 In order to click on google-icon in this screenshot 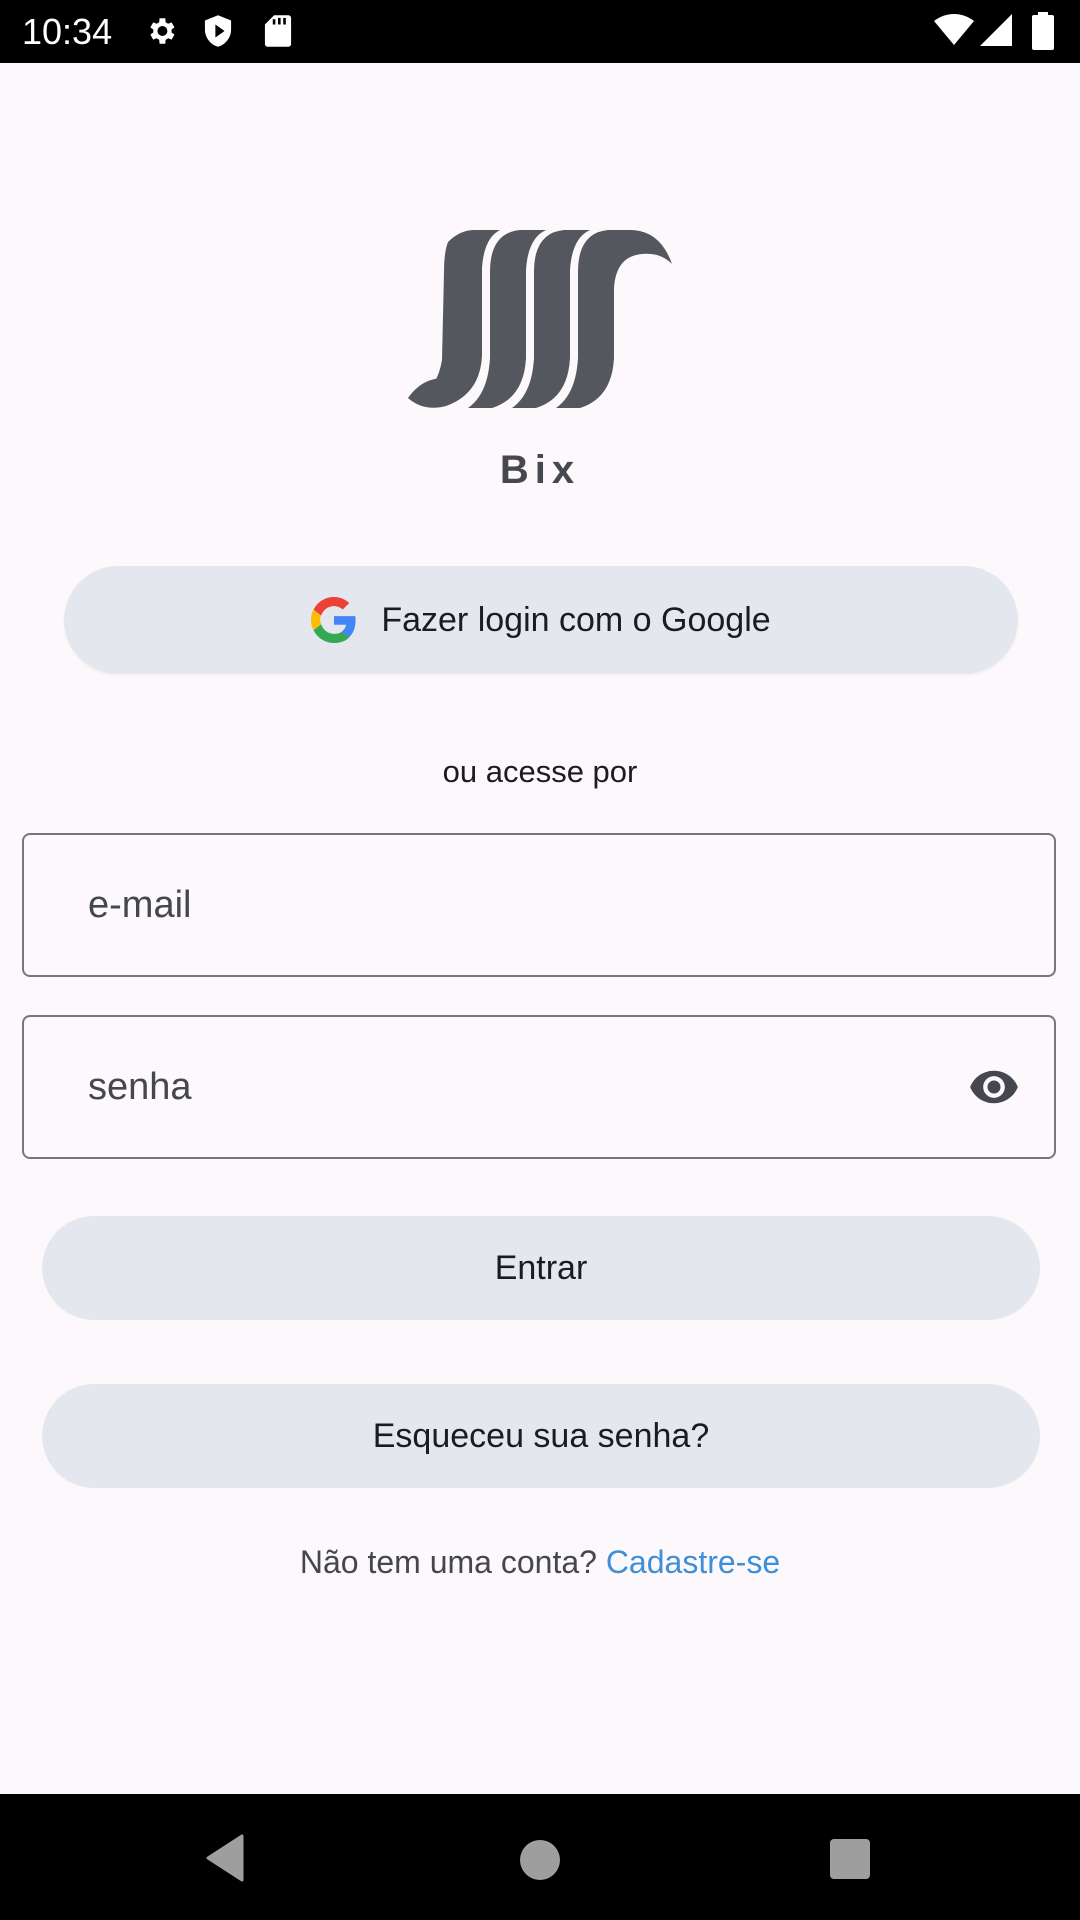, I will do `click(334, 620)`.